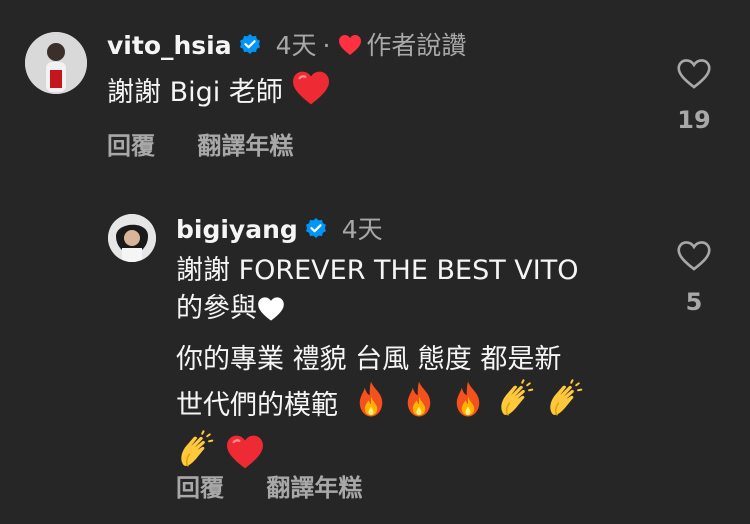 The image size is (750, 524). Describe the element at coordinates (350, 48) in the screenshot. I see `red-heart-icon` at that location.